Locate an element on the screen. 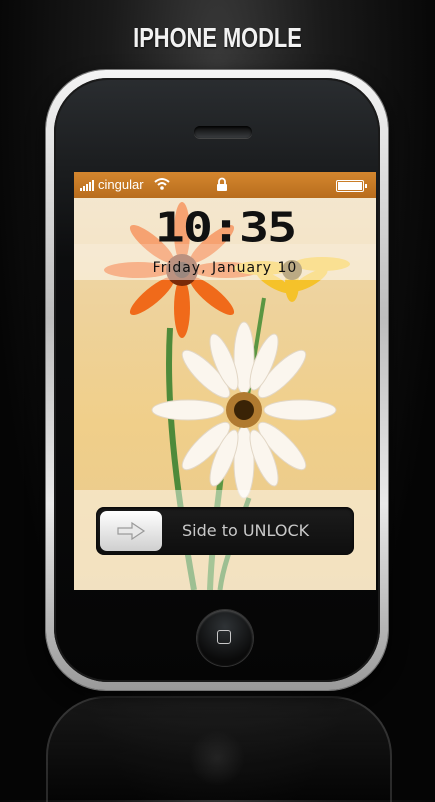  slider-label: Side to UNLOCK is located at coordinates (246, 530).